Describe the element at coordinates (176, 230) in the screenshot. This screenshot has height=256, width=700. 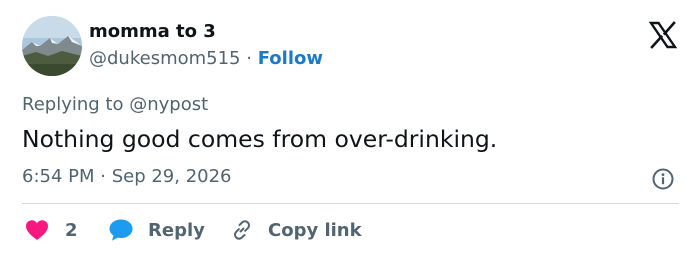
I see `reply-label: Reply` at that location.